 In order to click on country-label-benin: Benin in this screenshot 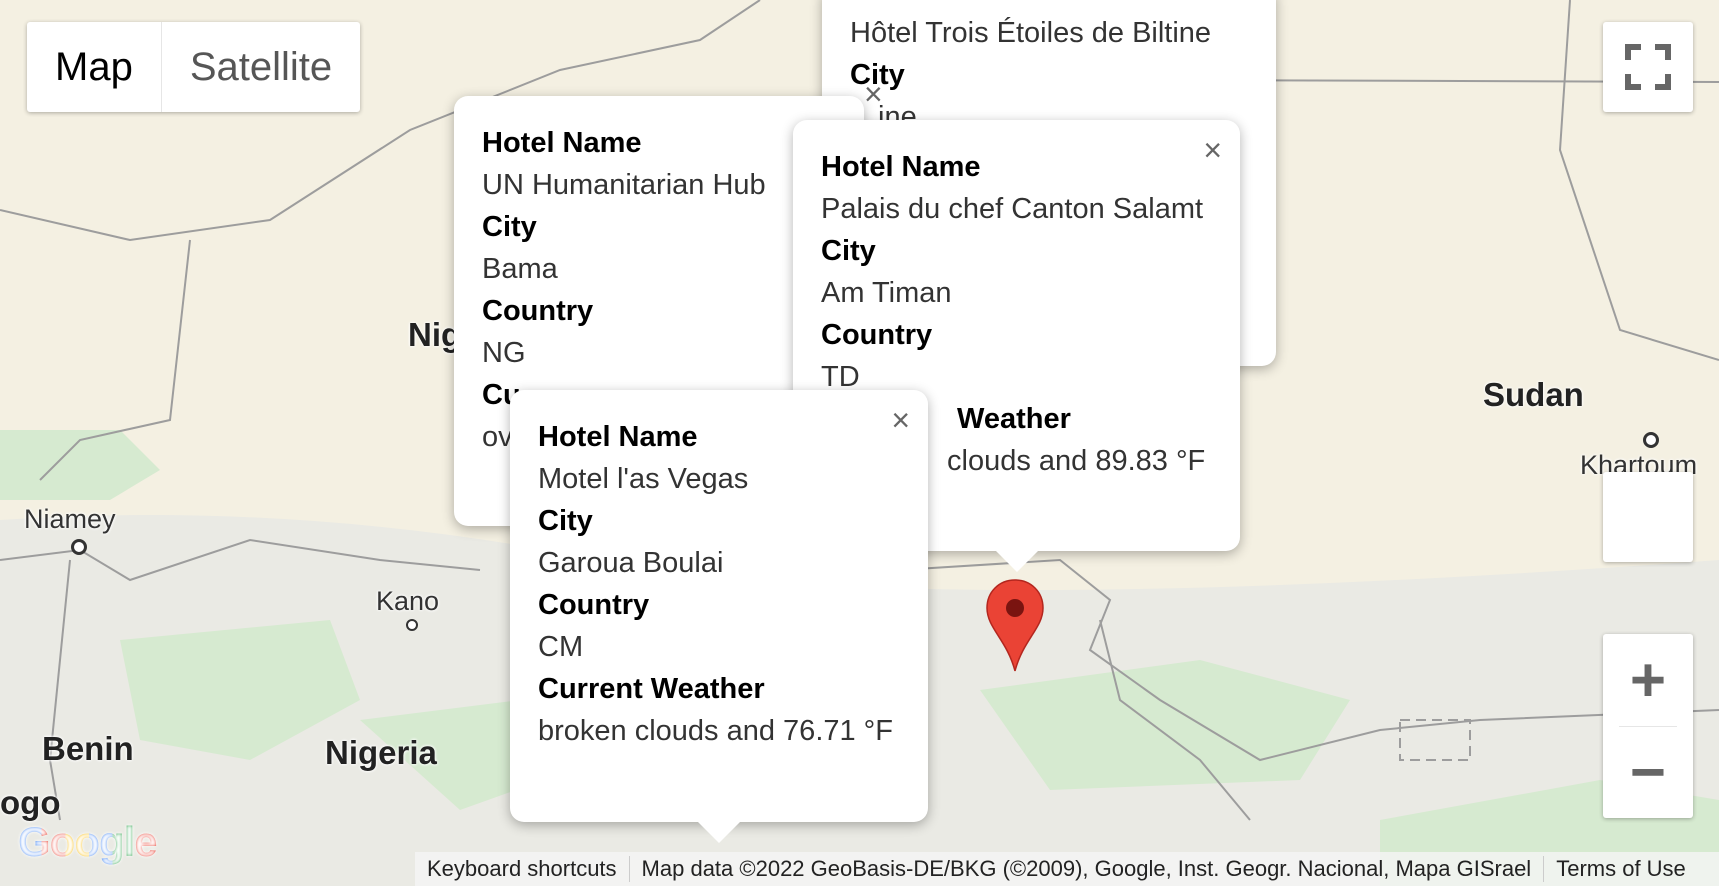, I will do `click(88, 748)`.